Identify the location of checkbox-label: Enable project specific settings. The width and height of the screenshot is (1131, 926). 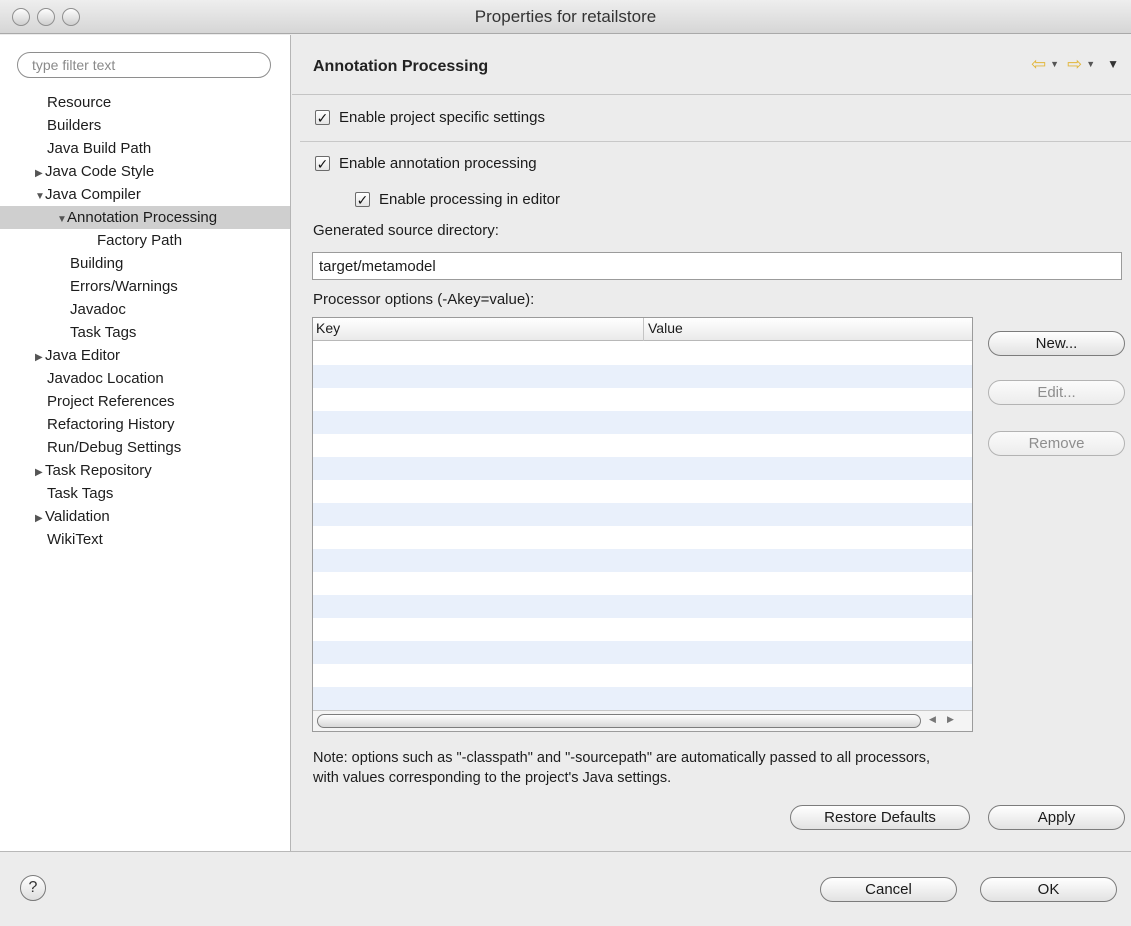
(442, 117).